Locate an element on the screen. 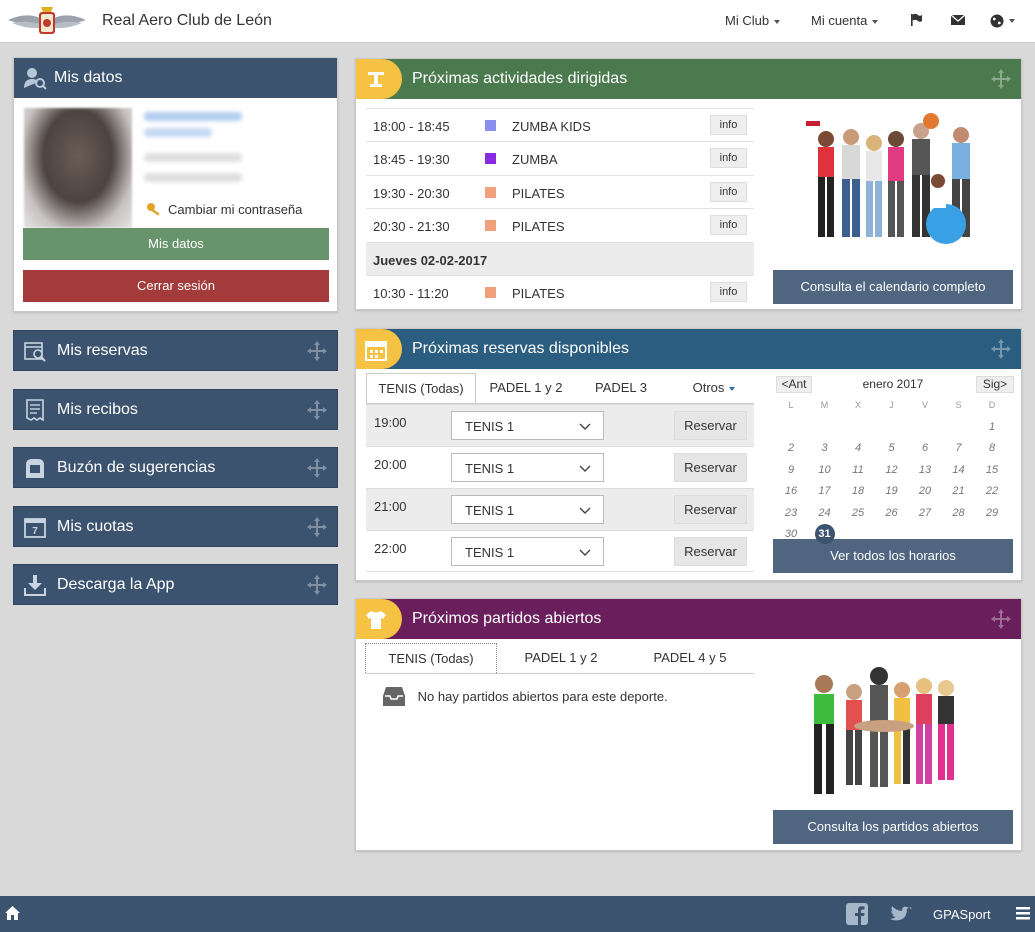 The image size is (1035, 932). calendar-day: 5 is located at coordinates (892, 448).